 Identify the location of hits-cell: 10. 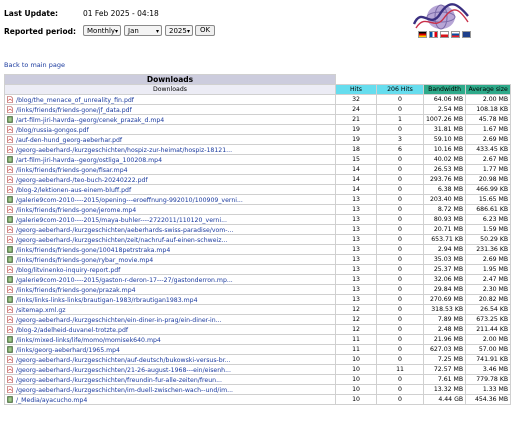
(356, 399).